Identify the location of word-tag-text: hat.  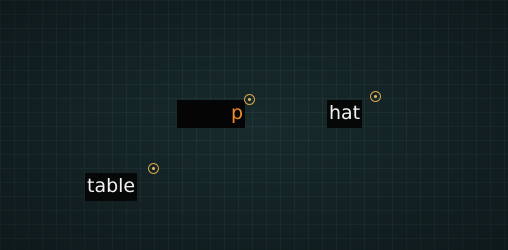
(345, 113).